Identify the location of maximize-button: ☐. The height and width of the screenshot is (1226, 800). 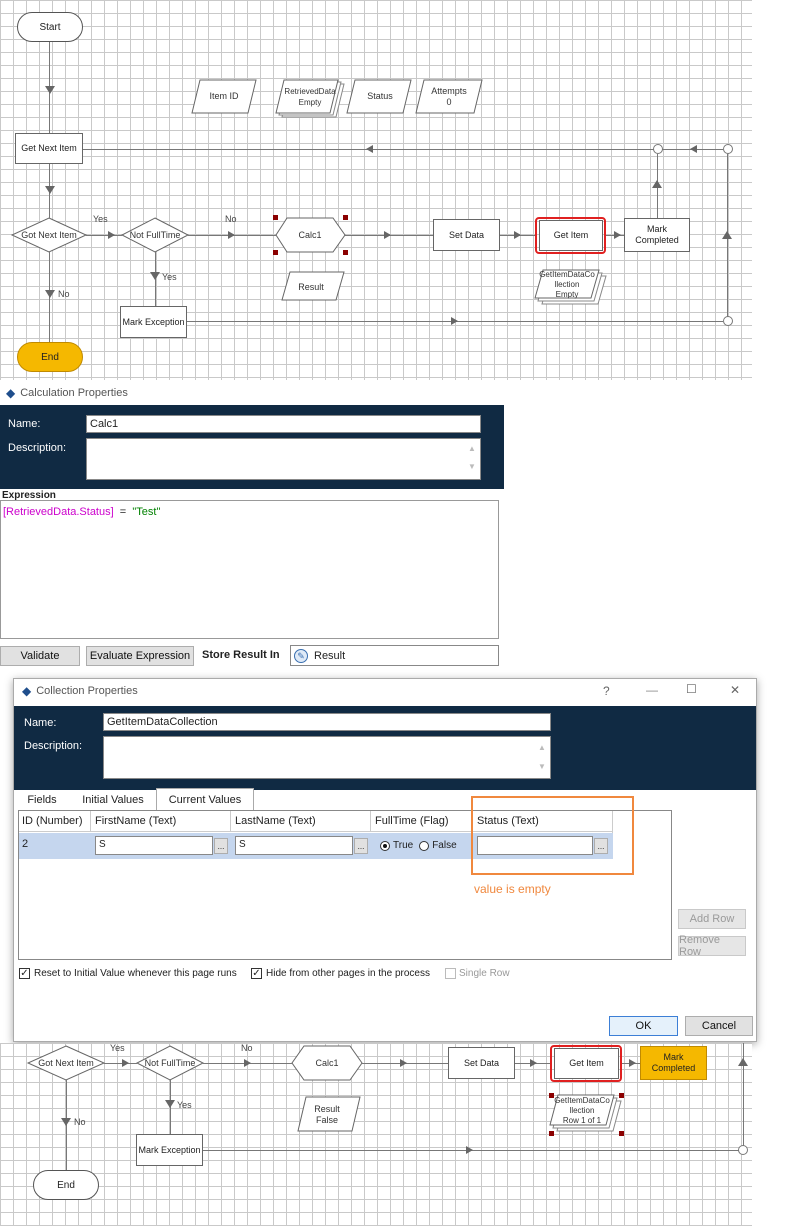
(691, 689).